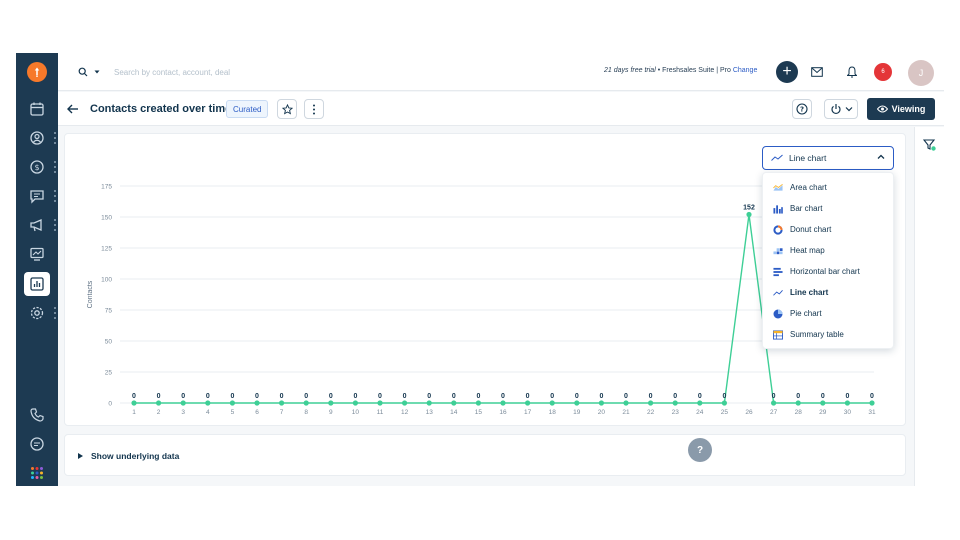 The width and height of the screenshot is (960, 540). I want to click on horizontal-bar-chart-icon, so click(778, 271).